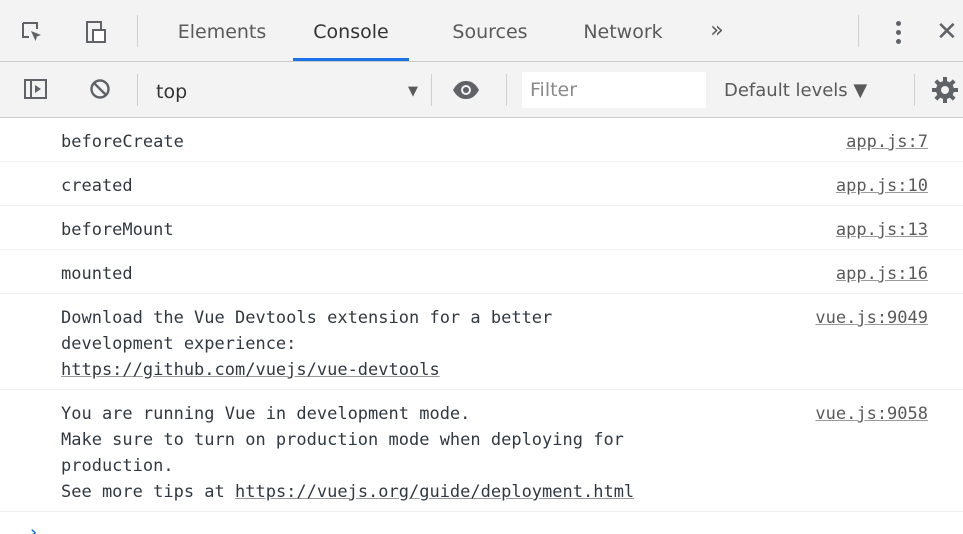  I want to click on customize-menu-icon, so click(898, 32).